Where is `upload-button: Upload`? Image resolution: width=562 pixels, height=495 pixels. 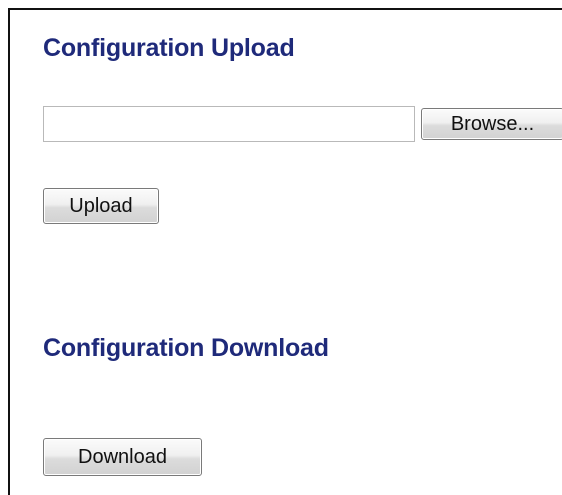
upload-button: Upload is located at coordinates (101, 206).